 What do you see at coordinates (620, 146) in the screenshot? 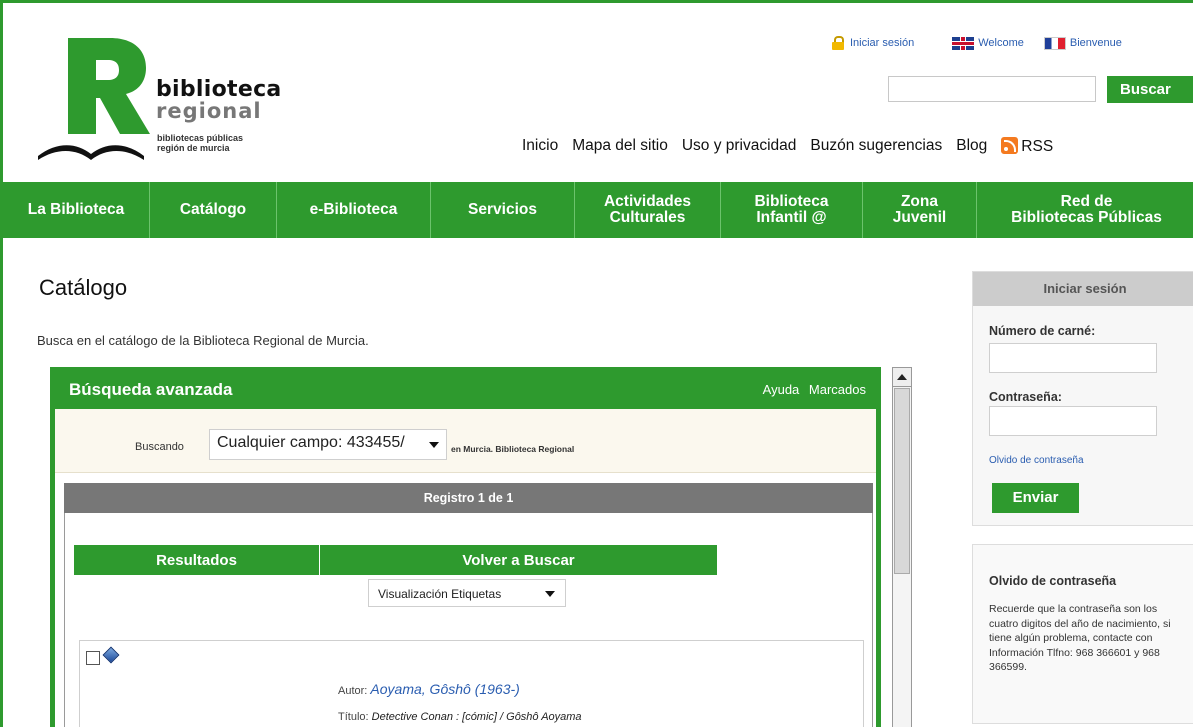
I see `util-link-mapa: Mapa del sitio` at bounding box center [620, 146].